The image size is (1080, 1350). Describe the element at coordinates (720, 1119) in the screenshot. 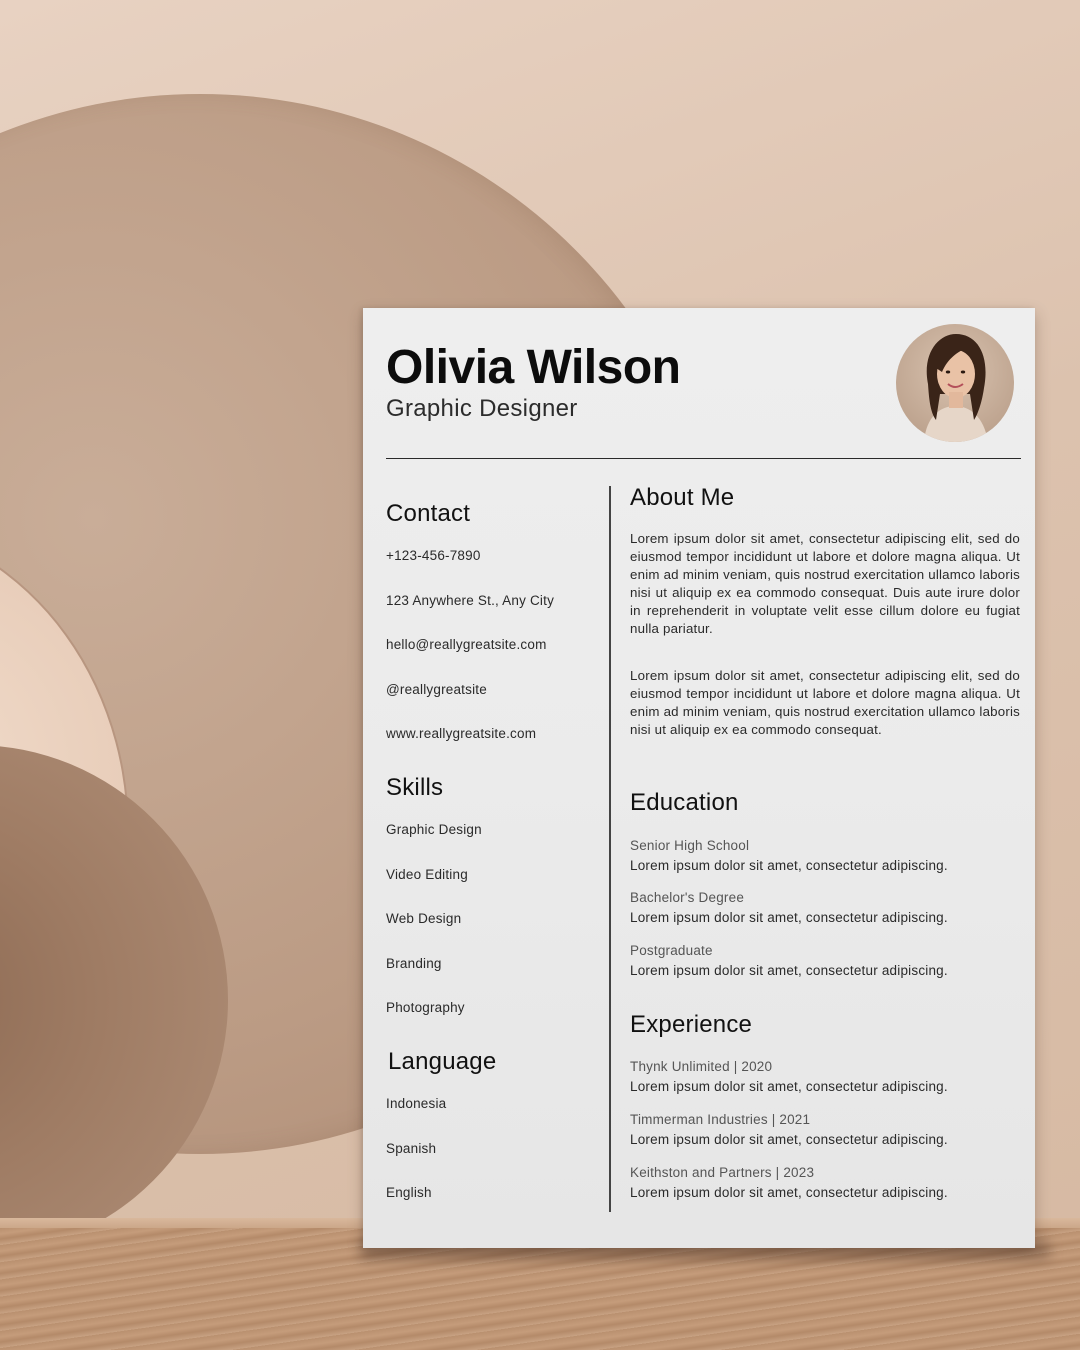

I see `experience-title: Timmerman Industries | 2021` at that location.